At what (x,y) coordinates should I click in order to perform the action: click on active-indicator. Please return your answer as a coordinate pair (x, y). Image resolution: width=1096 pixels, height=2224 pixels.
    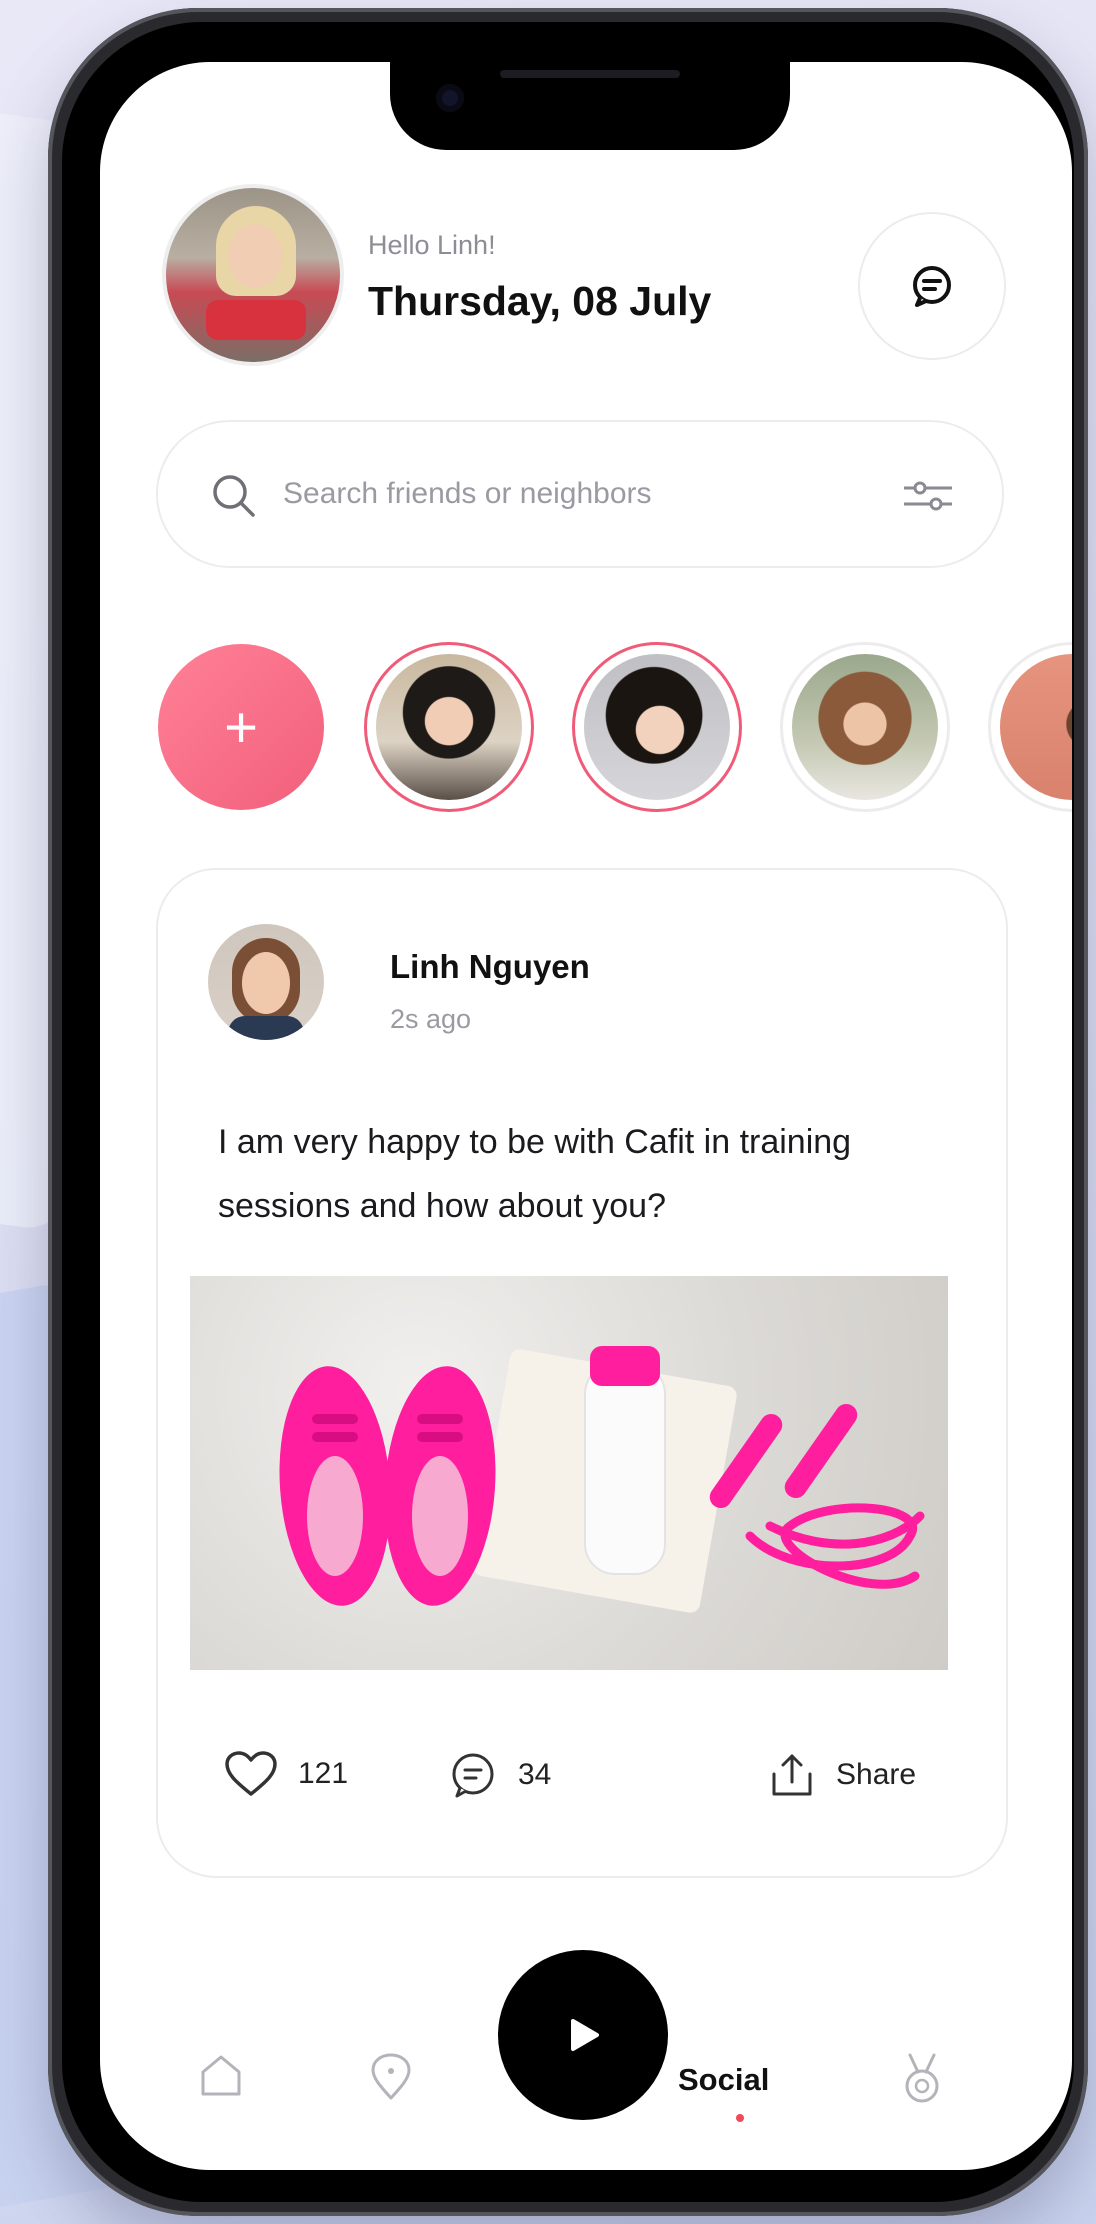
    Looking at the image, I should click on (740, 2118).